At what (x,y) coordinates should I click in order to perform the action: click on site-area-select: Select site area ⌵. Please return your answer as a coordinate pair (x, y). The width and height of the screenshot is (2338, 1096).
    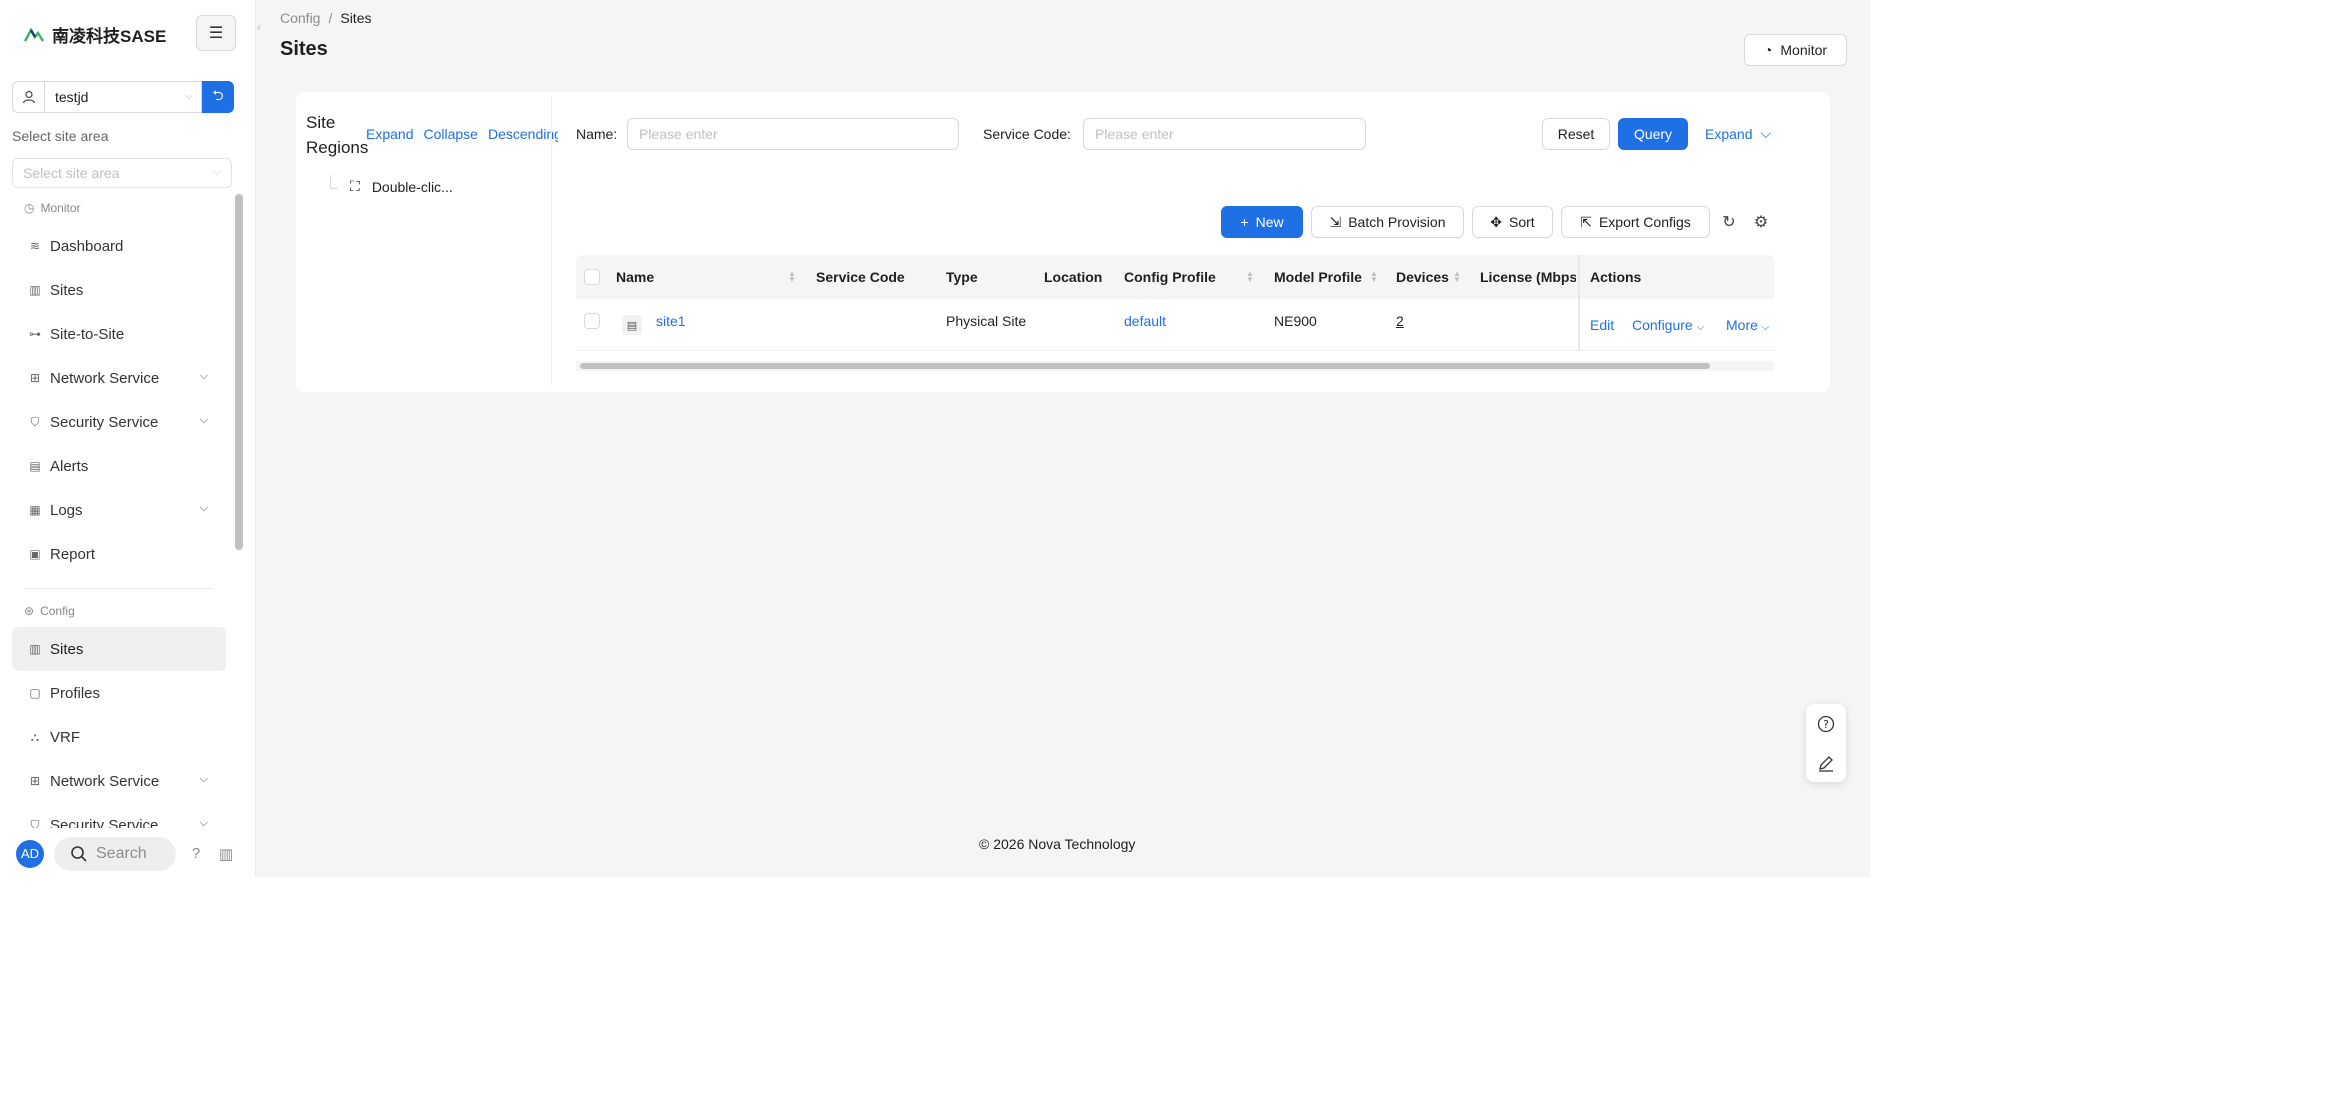
    Looking at the image, I should click on (122, 173).